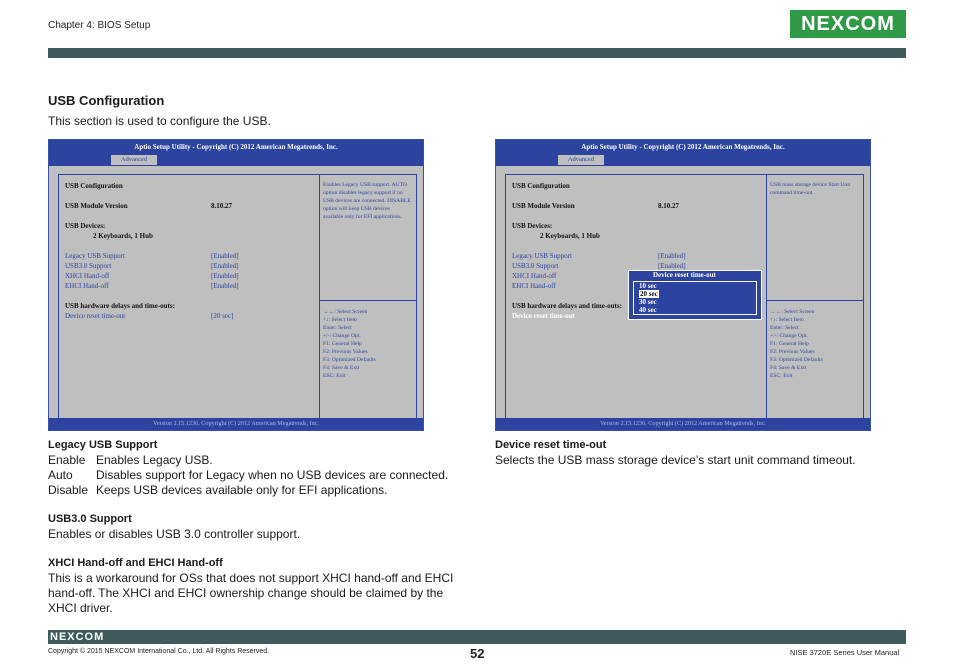  I want to click on legacy-row-enable: Enable Enables Legacy USB., so click(263, 460).